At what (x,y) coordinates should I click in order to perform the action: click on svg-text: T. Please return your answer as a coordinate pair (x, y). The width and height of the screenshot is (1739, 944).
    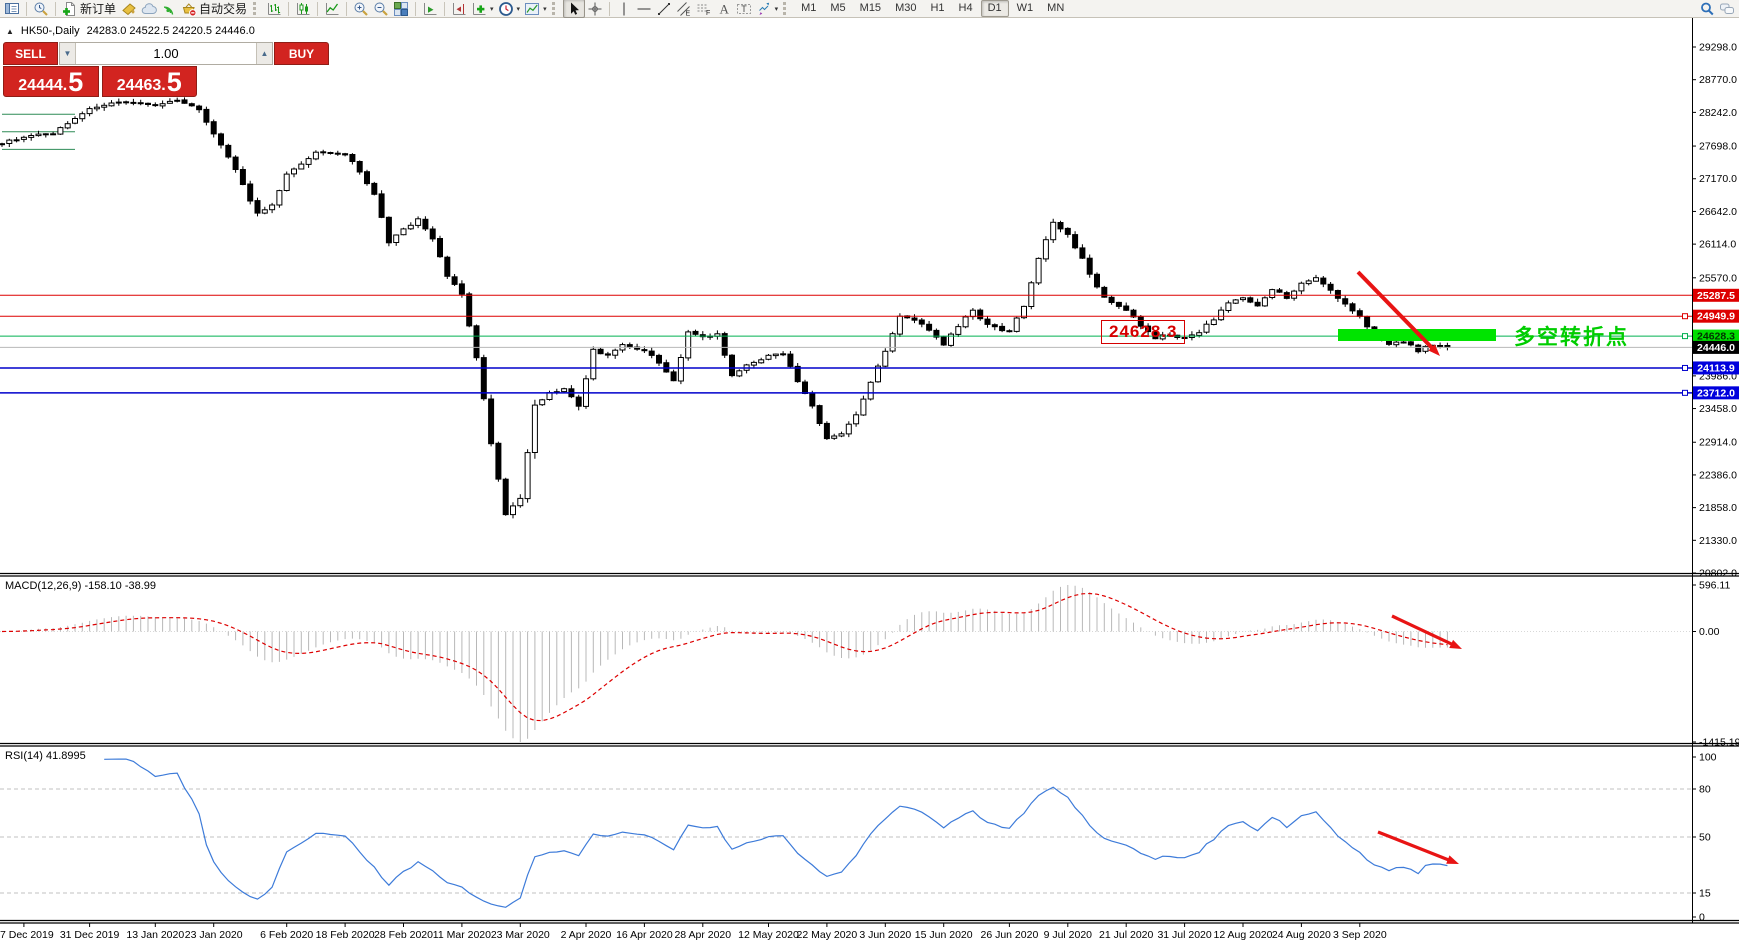
    Looking at the image, I should click on (744, 9).